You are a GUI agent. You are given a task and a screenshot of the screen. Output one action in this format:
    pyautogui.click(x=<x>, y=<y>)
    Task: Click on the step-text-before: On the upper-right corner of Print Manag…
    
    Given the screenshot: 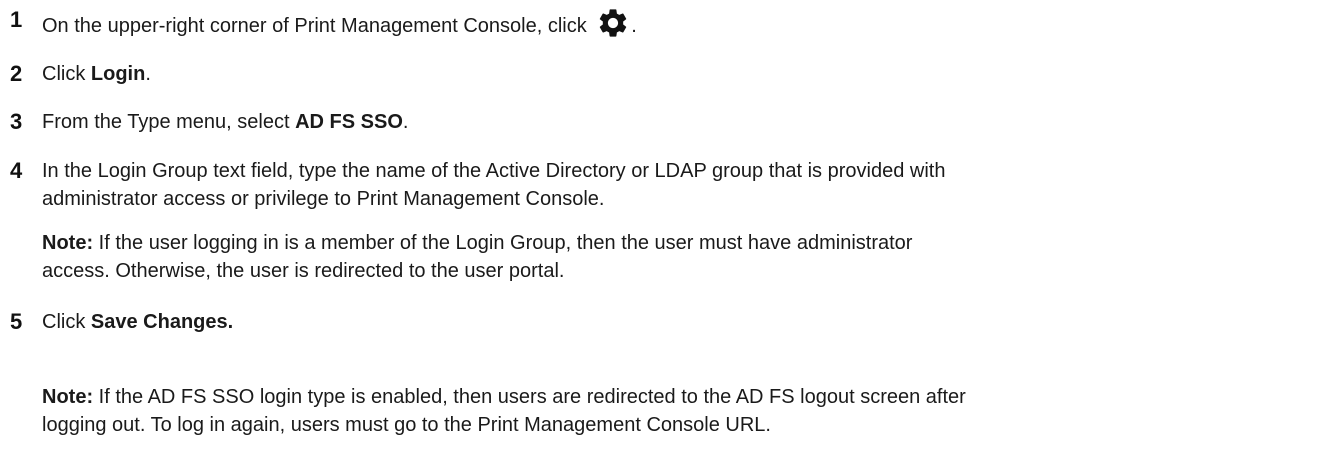 What is the action you would take?
    pyautogui.click(x=317, y=26)
    